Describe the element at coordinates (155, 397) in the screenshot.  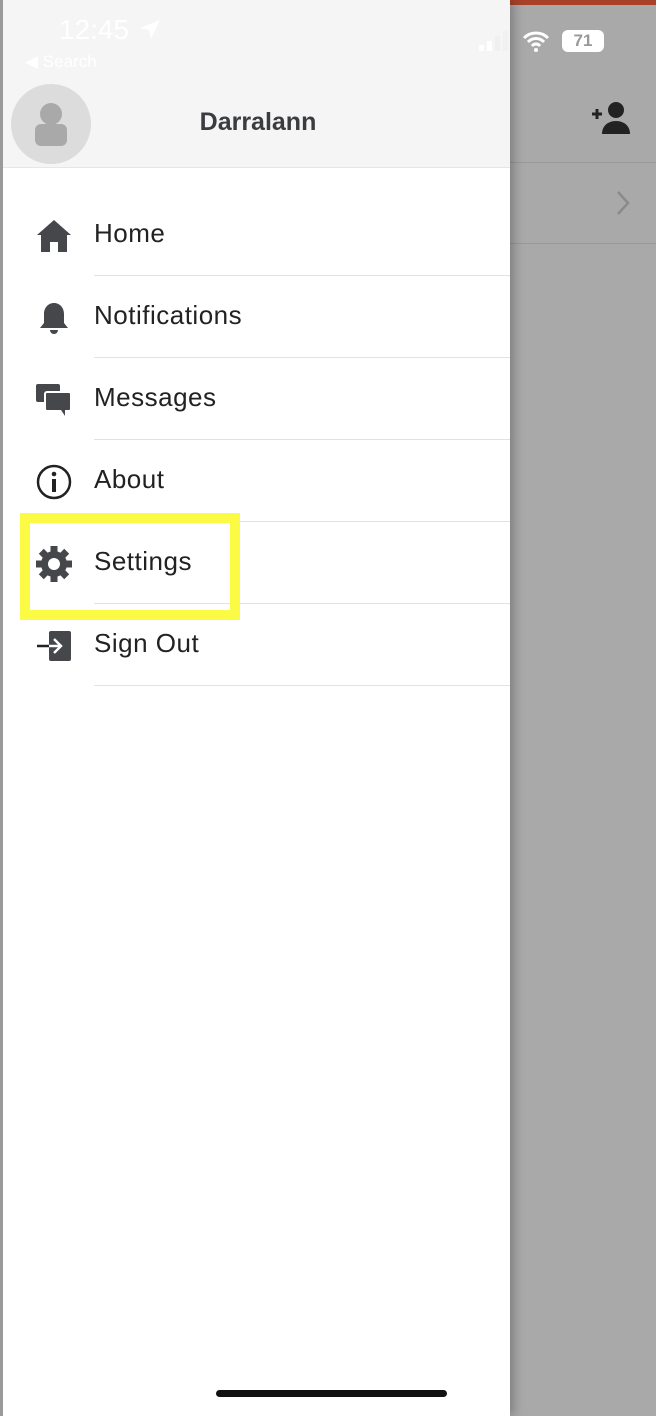
I see `menu-item-label: Messages` at that location.